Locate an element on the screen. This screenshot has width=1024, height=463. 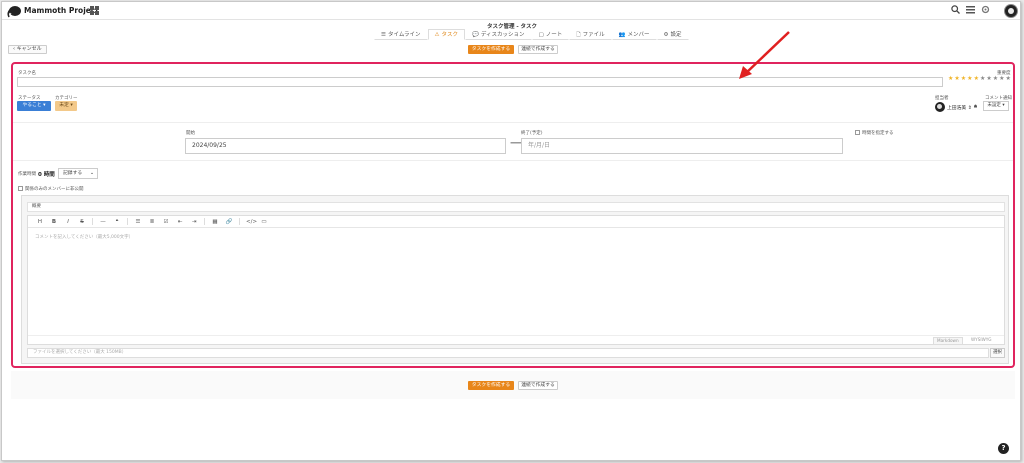
start-date-input: 2024/09/25 is located at coordinates (345, 146).